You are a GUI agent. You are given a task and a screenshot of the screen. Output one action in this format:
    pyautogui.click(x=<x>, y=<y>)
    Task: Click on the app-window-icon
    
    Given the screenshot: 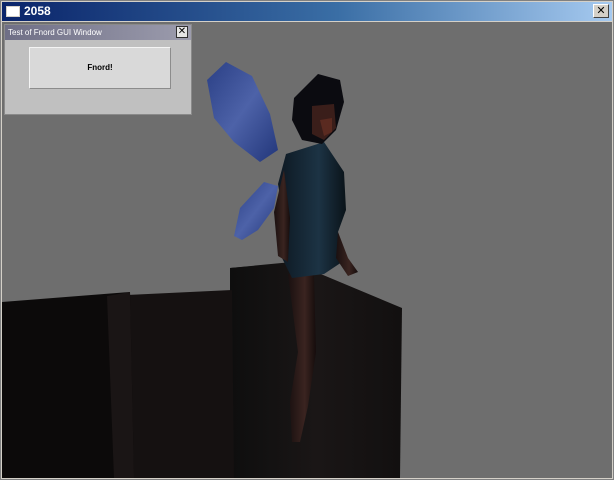 What is the action you would take?
    pyautogui.click(x=13, y=11)
    